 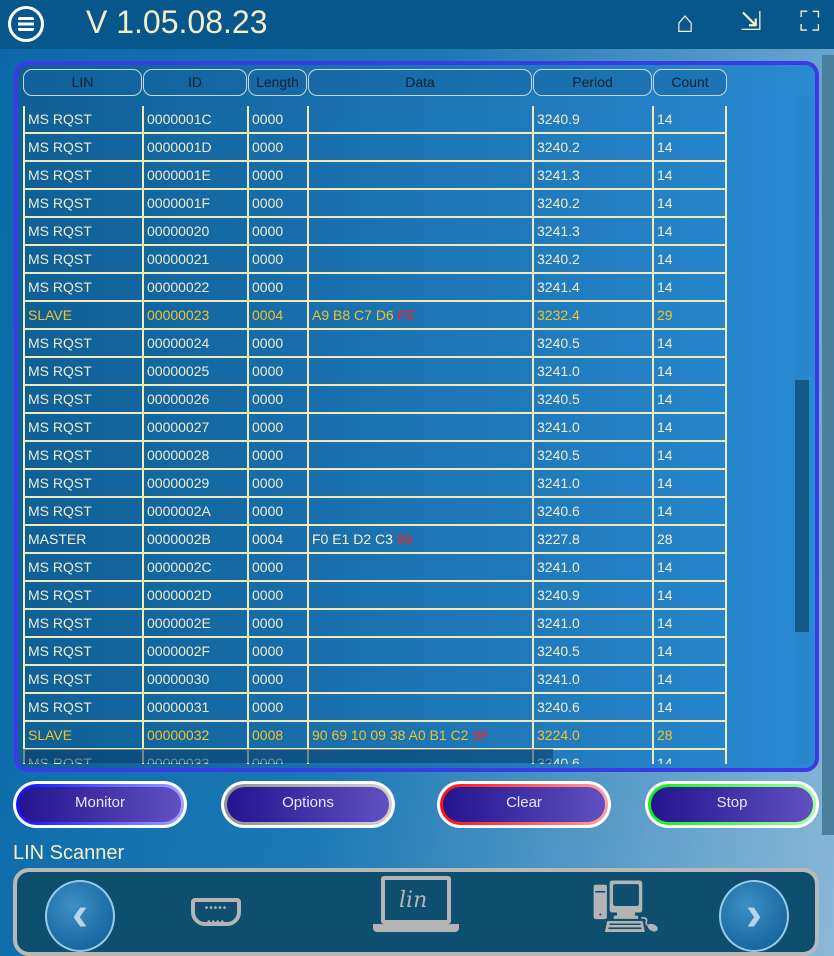 What do you see at coordinates (100, 804) in the screenshot?
I see `monitor-button: Monitor` at bounding box center [100, 804].